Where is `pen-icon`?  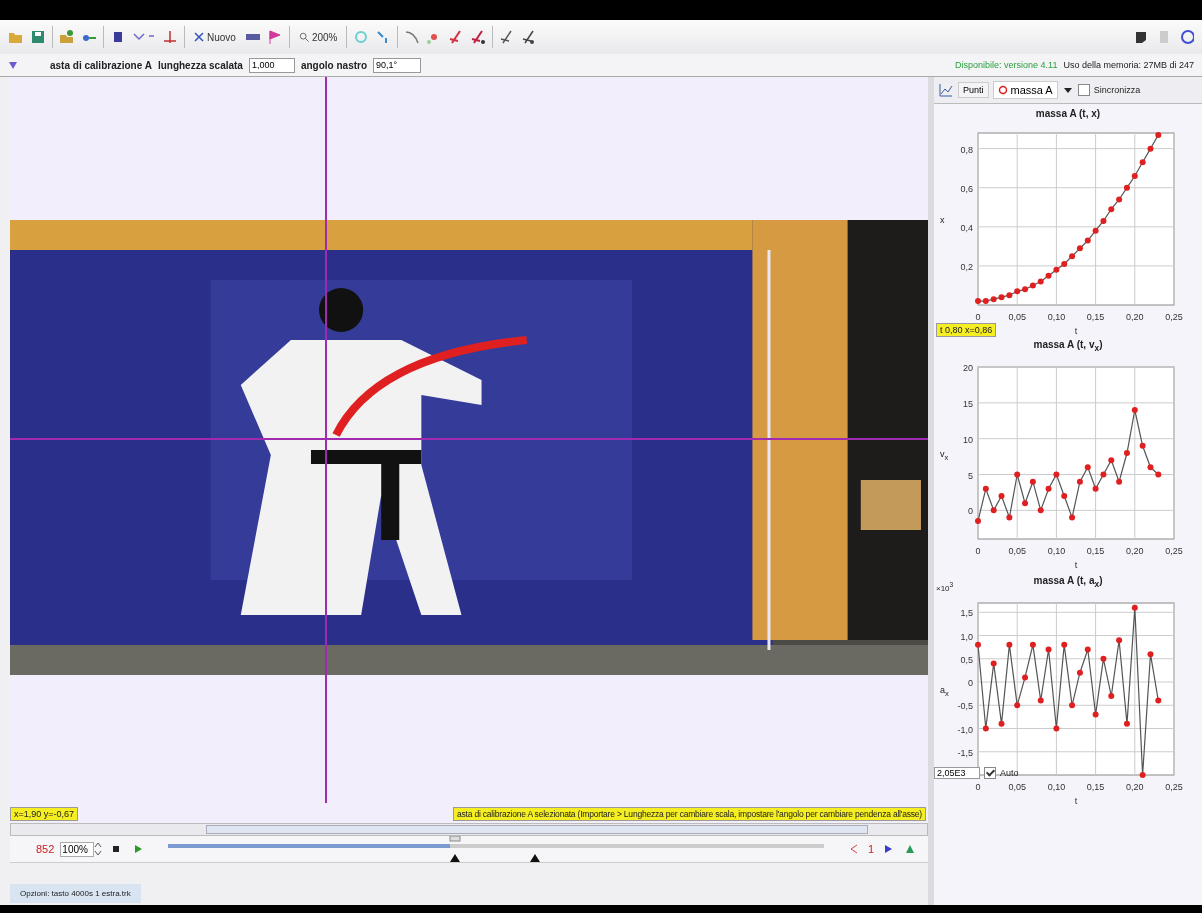
pen-icon is located at coordinates (478, 37).